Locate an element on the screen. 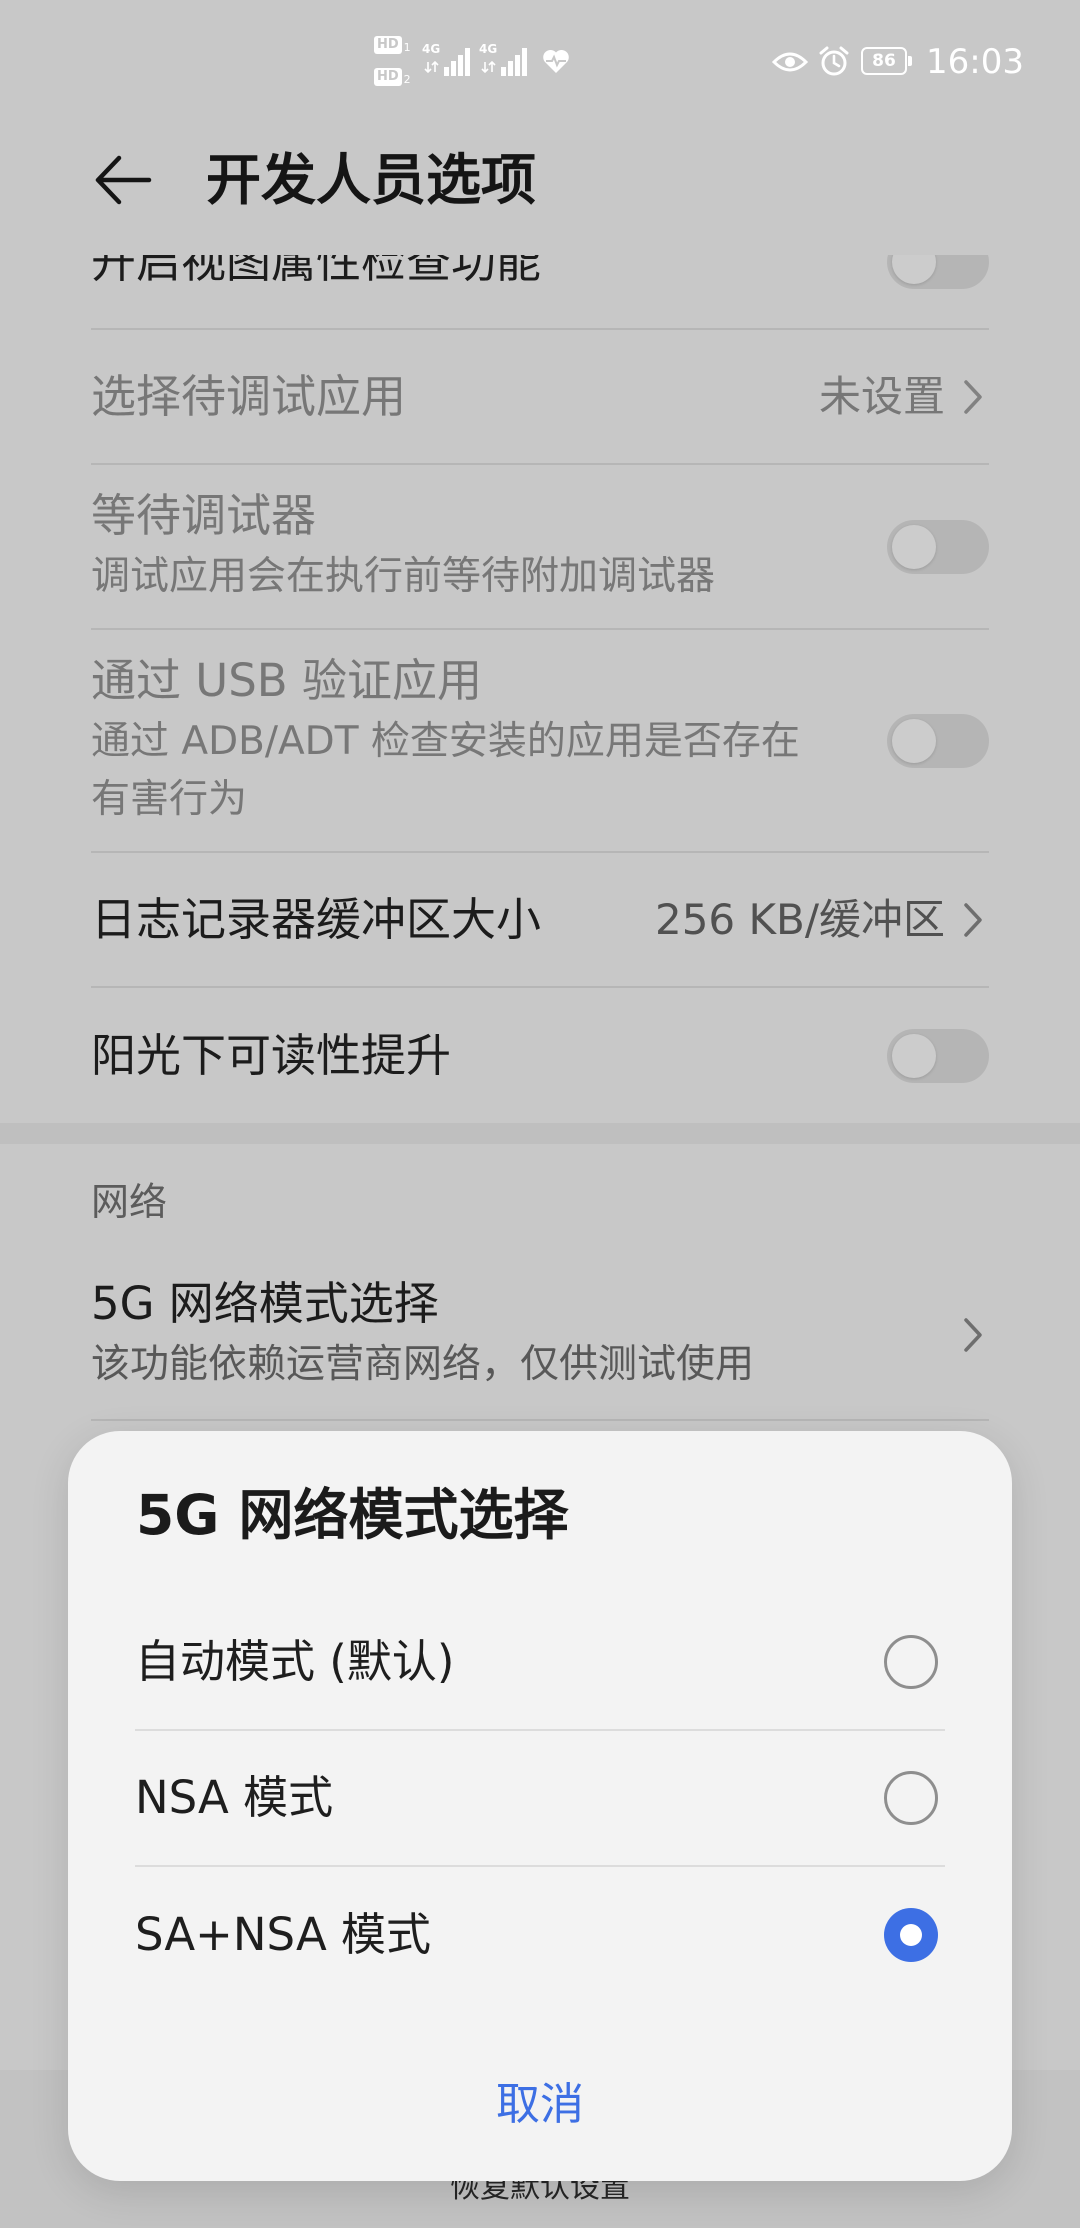 This screenshot has width=1080, height=2228. battery-icon: 86 is located at coordinates (884, 61).